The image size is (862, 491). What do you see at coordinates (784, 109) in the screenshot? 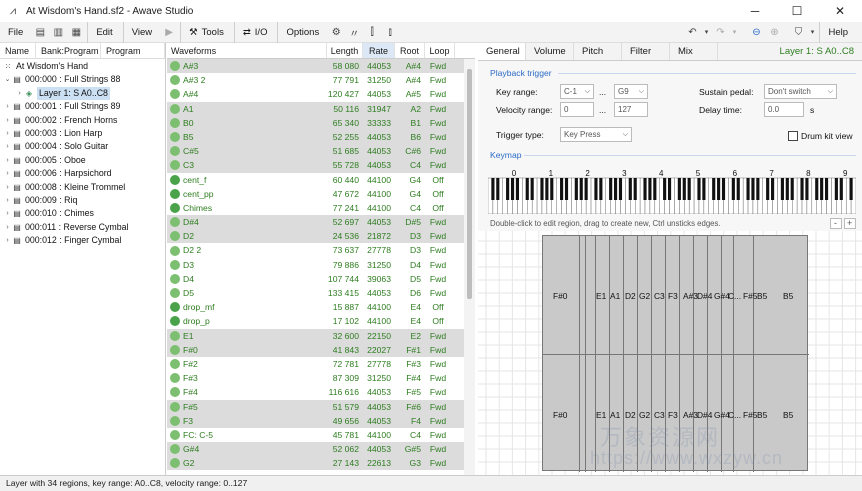
I see `delay-time-field: 0.0` at bounding box center [784, 109].